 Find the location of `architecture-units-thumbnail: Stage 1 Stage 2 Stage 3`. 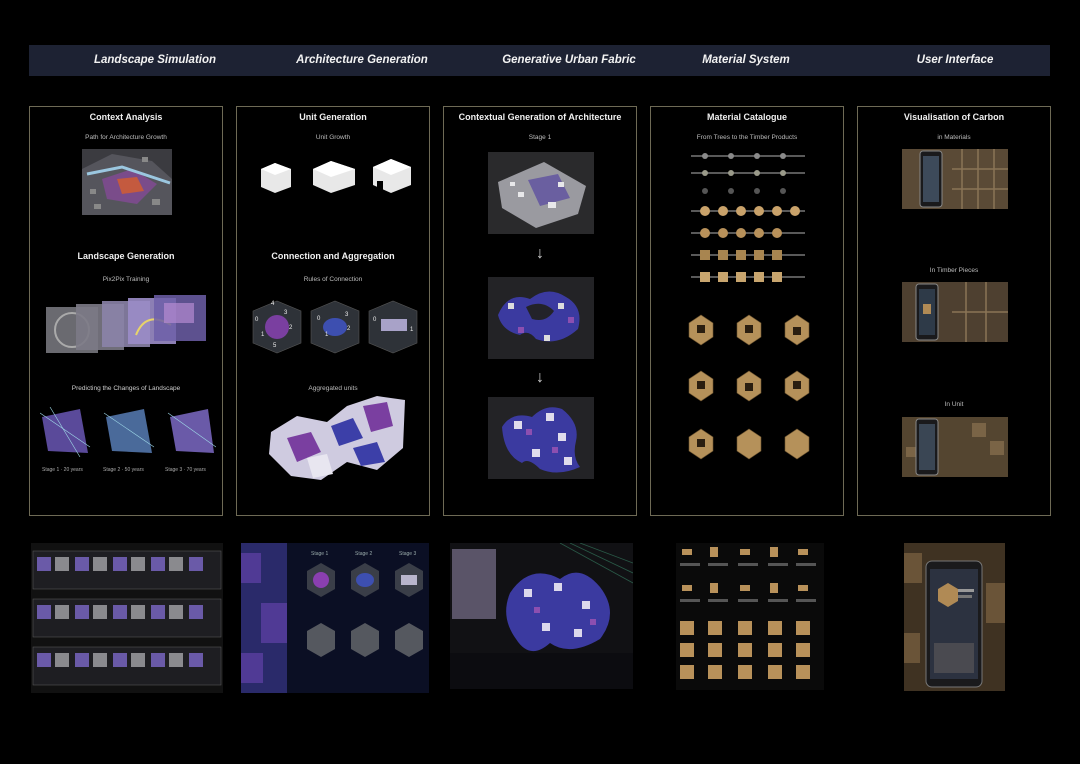

architecture-units-thumbnail: Stage 1 Stage 2 Stage 3 is located at coordinates (335, 618).